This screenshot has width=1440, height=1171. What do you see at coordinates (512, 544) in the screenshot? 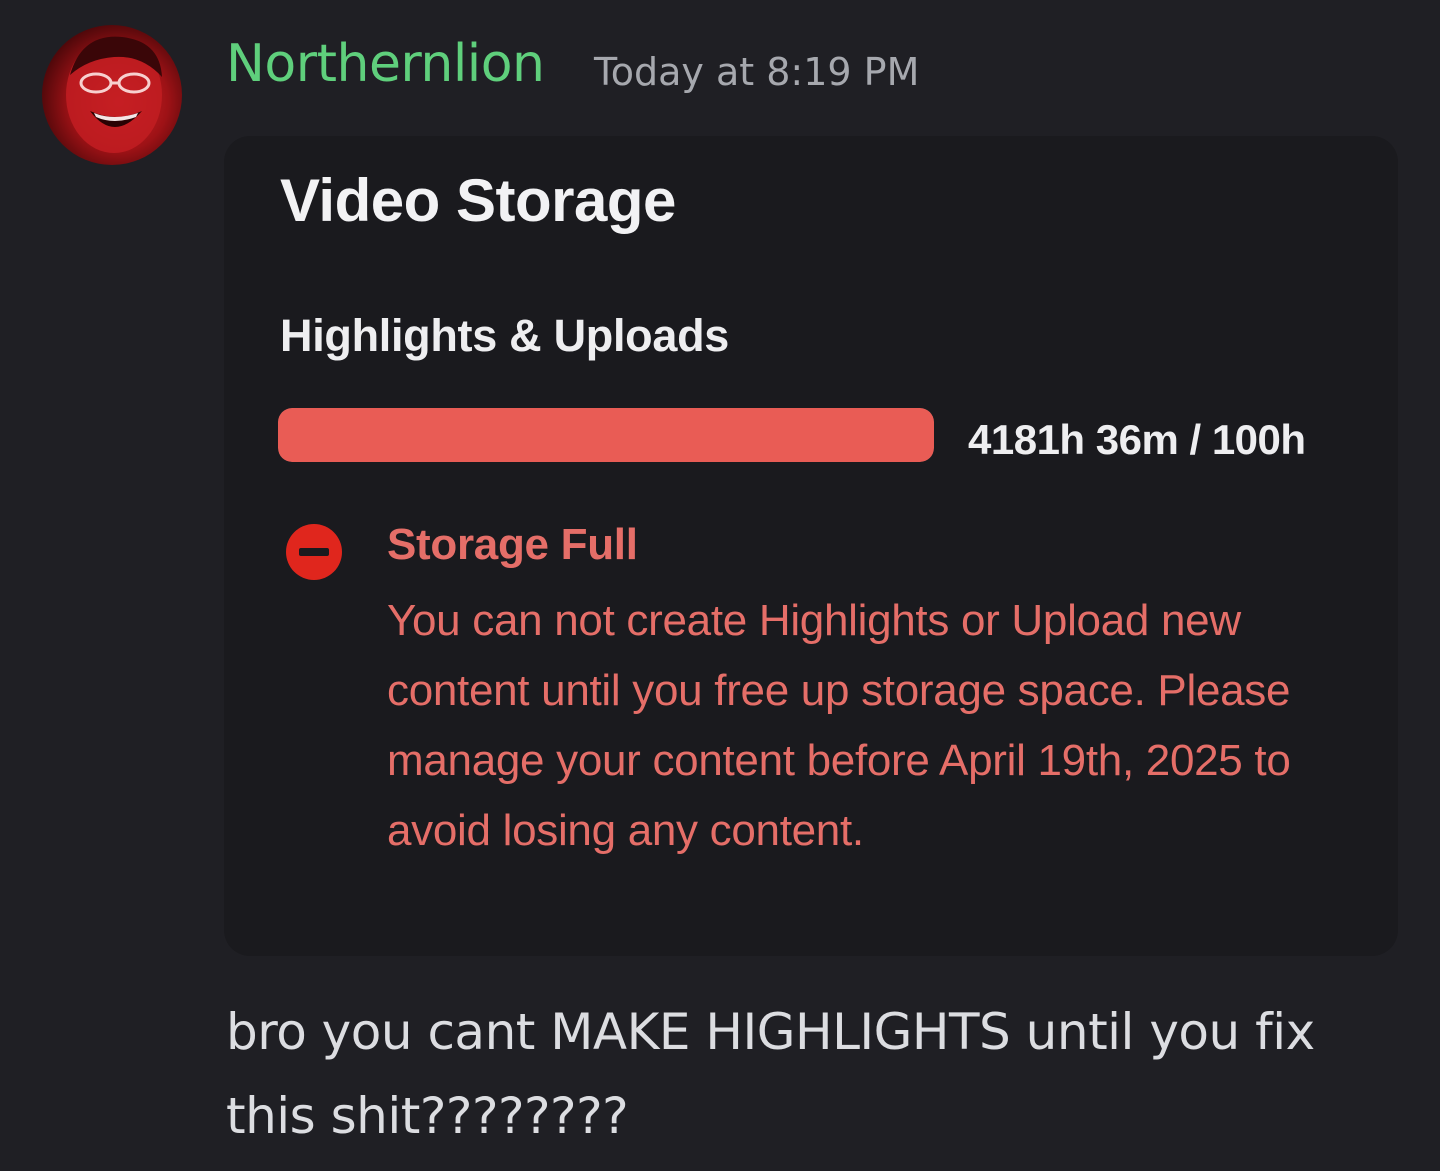
I see `alert-title: Storage Full` at bounding box center [512, 544].